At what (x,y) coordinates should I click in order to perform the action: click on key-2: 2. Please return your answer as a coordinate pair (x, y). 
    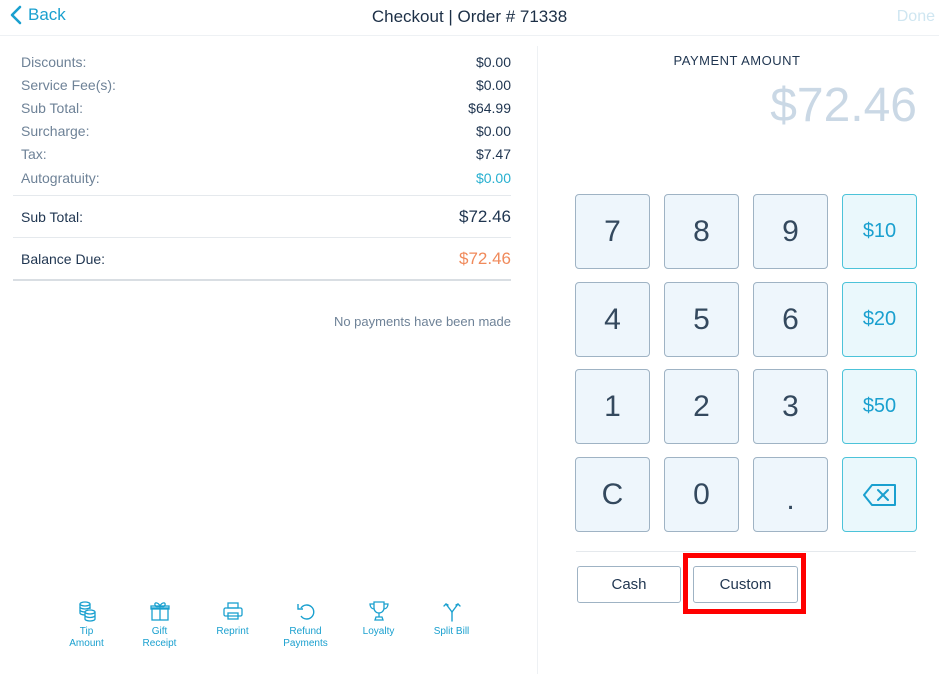
    Looking at the image, I should click on (701, 406).